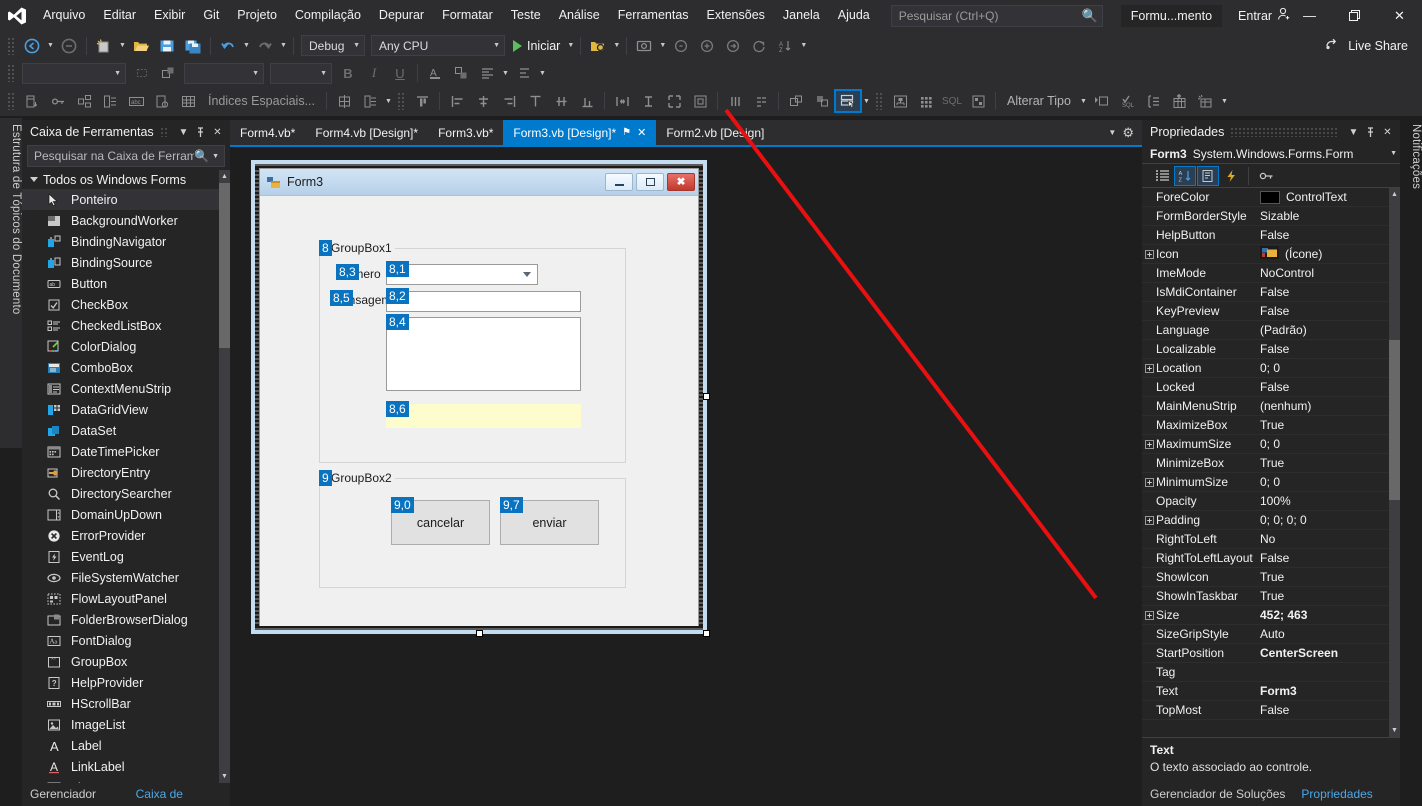  What do you see at coordinates (467, 15) in the screenshot?
I see `menu-formatar: Formatar` at bounding box center [467, 15].